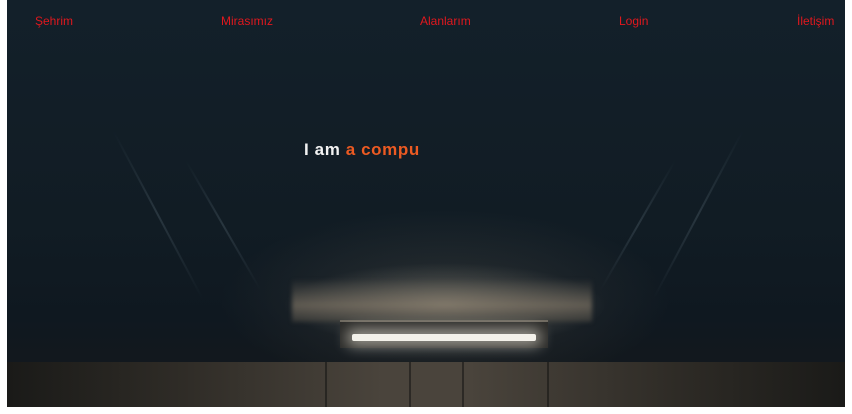 This screenshot has height=414, width=852. Describe the element at coordinates (382, 149) in the screenshot. I see `headline-typed-text: a compu` at that location.